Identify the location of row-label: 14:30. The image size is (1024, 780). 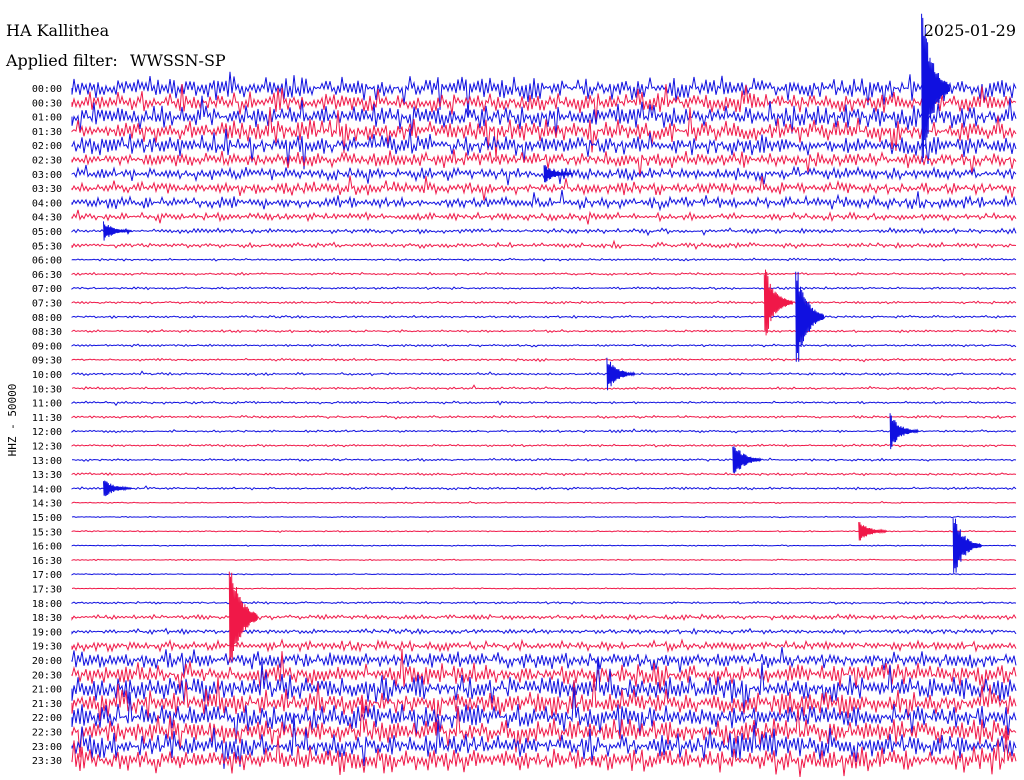
(47, 504).